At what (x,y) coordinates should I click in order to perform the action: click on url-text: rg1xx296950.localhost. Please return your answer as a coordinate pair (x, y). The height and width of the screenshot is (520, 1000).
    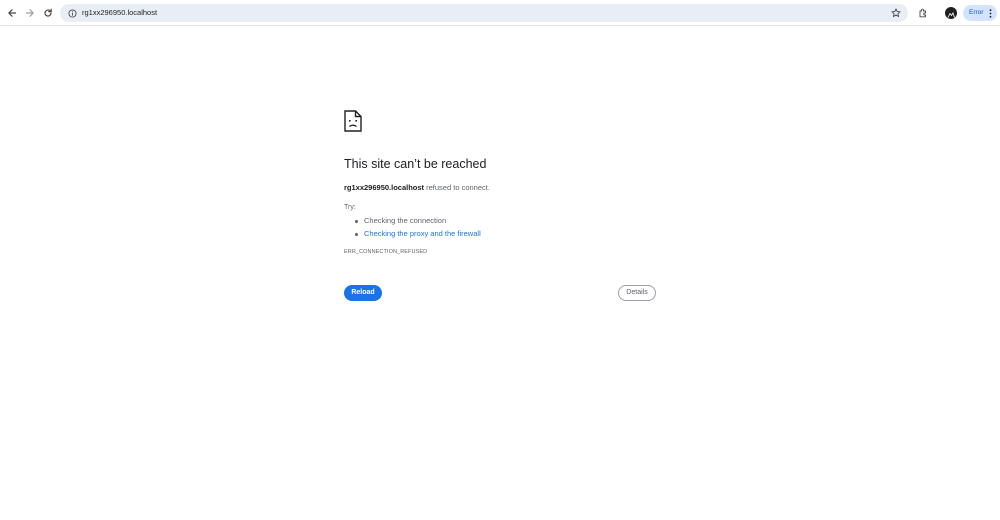
    Looking at the image, I should click on (119, 13).